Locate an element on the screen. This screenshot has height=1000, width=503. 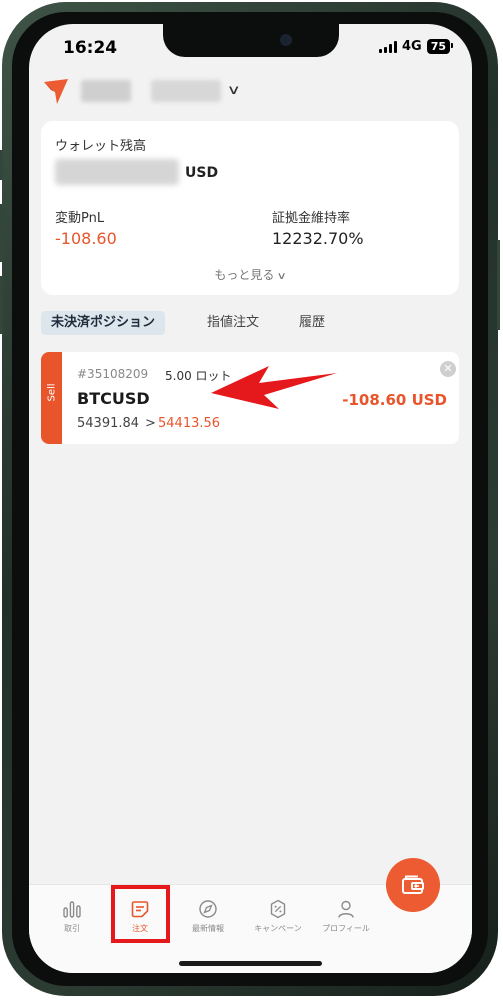
chart-bars-icon is located at coordinates (72, 909).